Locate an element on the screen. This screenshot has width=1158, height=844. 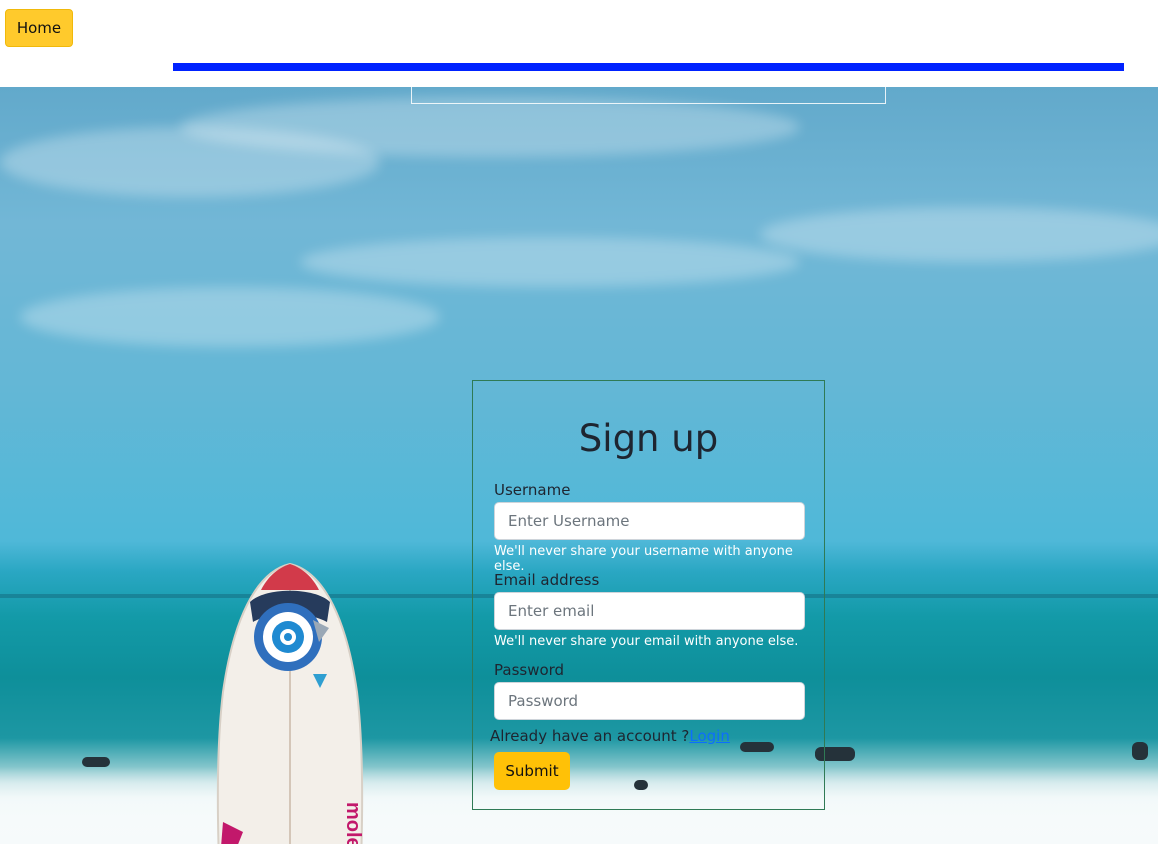
password-label: Password is located at coordinates (529, 670).